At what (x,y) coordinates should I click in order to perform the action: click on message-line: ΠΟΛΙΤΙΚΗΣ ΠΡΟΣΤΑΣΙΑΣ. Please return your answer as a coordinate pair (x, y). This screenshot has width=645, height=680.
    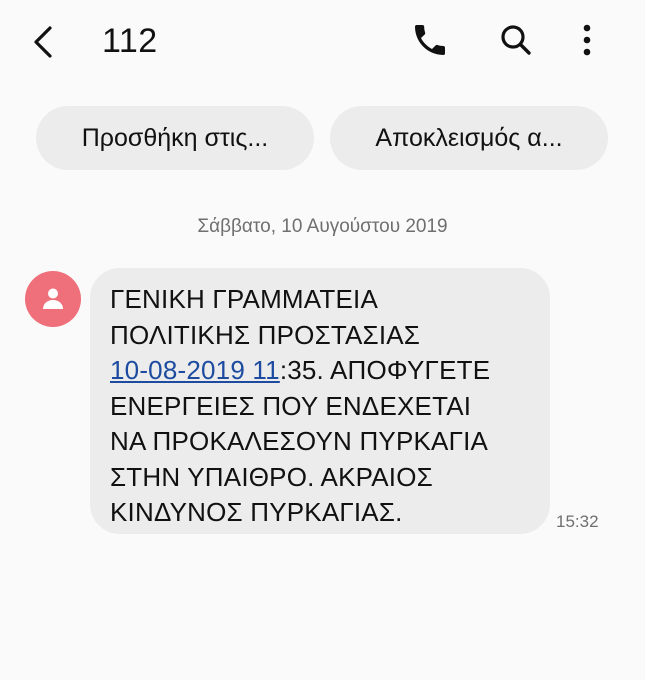
    Looking at the image, I should click on (265, 334).